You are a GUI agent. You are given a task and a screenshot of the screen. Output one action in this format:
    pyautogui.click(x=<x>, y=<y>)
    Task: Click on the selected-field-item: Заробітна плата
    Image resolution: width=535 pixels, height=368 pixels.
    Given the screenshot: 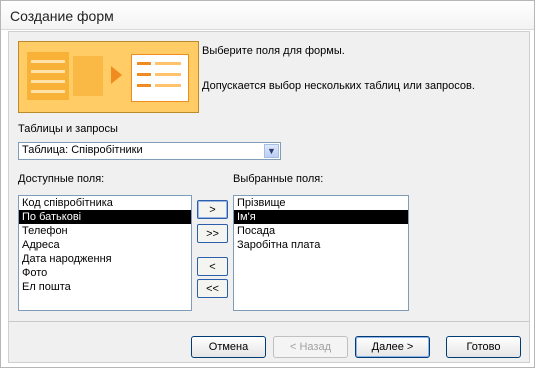 What is the action you would take?
    pyautogui.click(x=321, y=245)
    